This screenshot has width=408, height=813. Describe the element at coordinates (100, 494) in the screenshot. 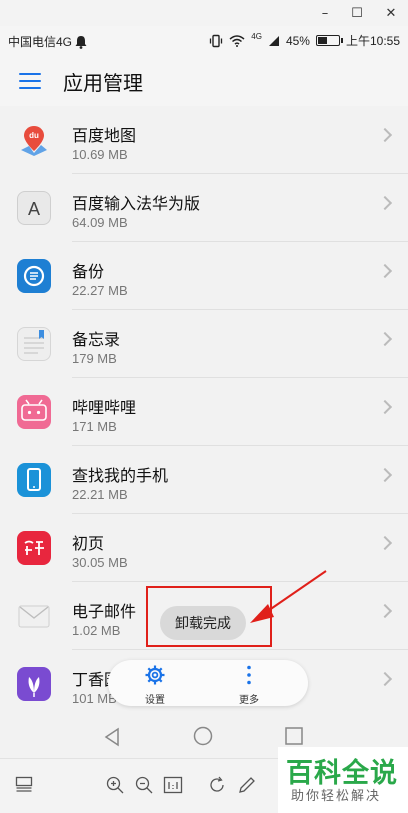

I see `app-size: 22.21 MB` at that location.